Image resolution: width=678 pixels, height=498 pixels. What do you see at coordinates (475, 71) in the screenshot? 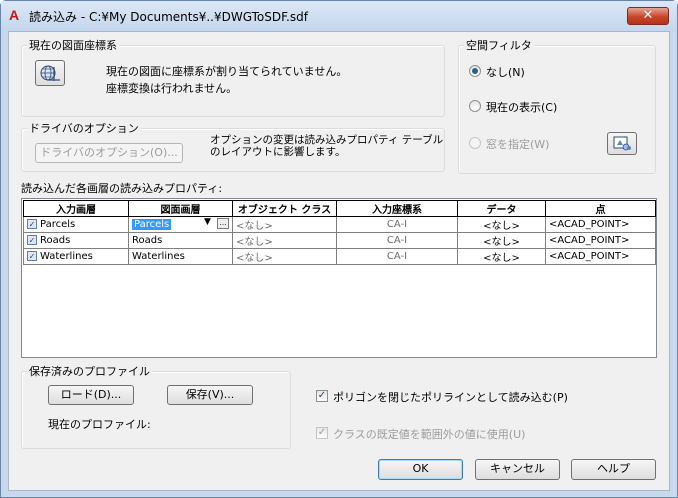
I see `filter-none-radio` at bounding box center [475, 71].